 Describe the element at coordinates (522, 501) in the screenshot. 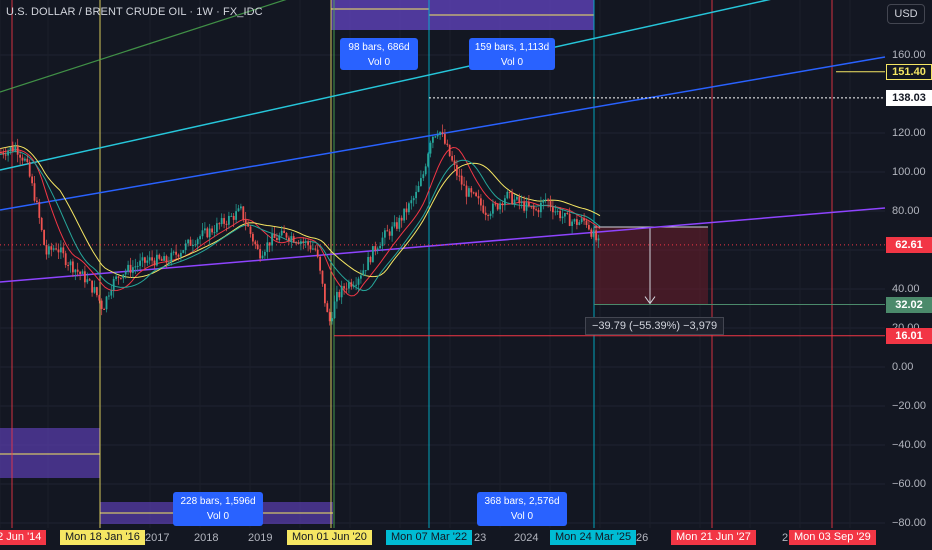

I see `range-bars-label: 368 bars, 2,576d` at that location.